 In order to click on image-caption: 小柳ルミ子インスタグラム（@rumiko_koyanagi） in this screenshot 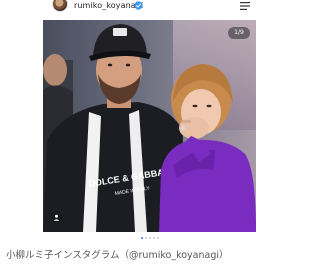, I will do `click(117, 255)`.